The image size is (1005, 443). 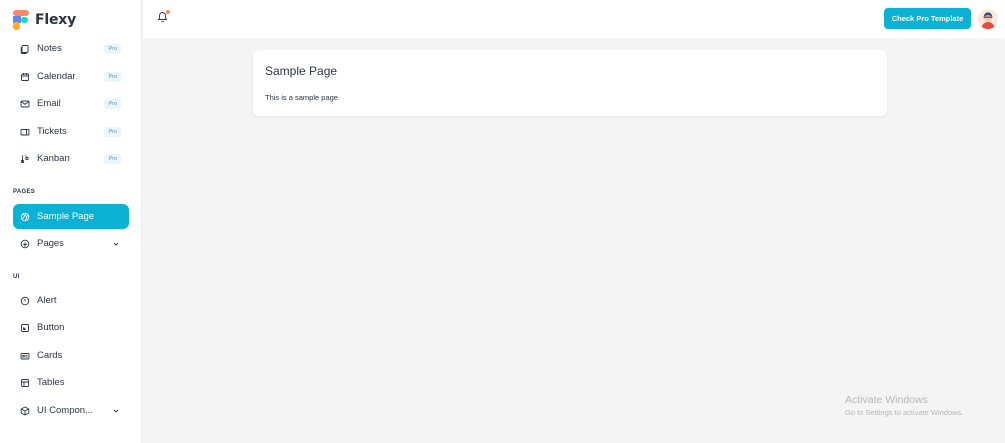 What do you see at coordinates (21, 20) in the screenshot?
I see `flexy-logo-icon` at bounding box center [21, 20].